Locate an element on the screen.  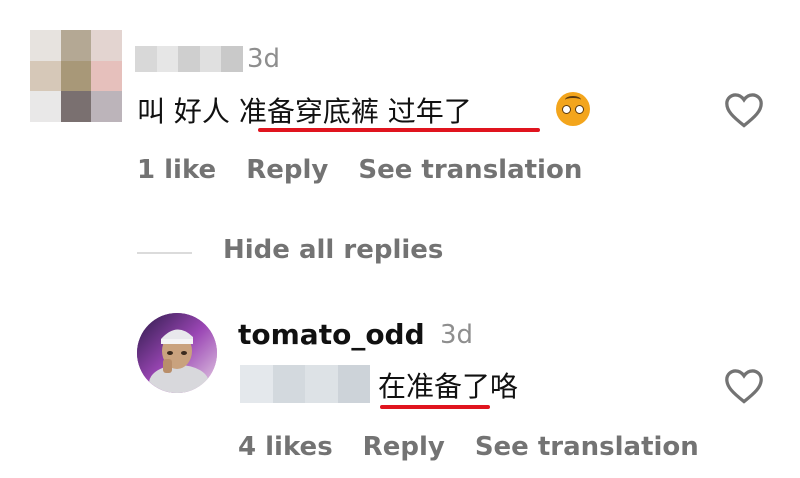
reply-actions: 4 likes Reply See translation is located at coordinates (483, 447).